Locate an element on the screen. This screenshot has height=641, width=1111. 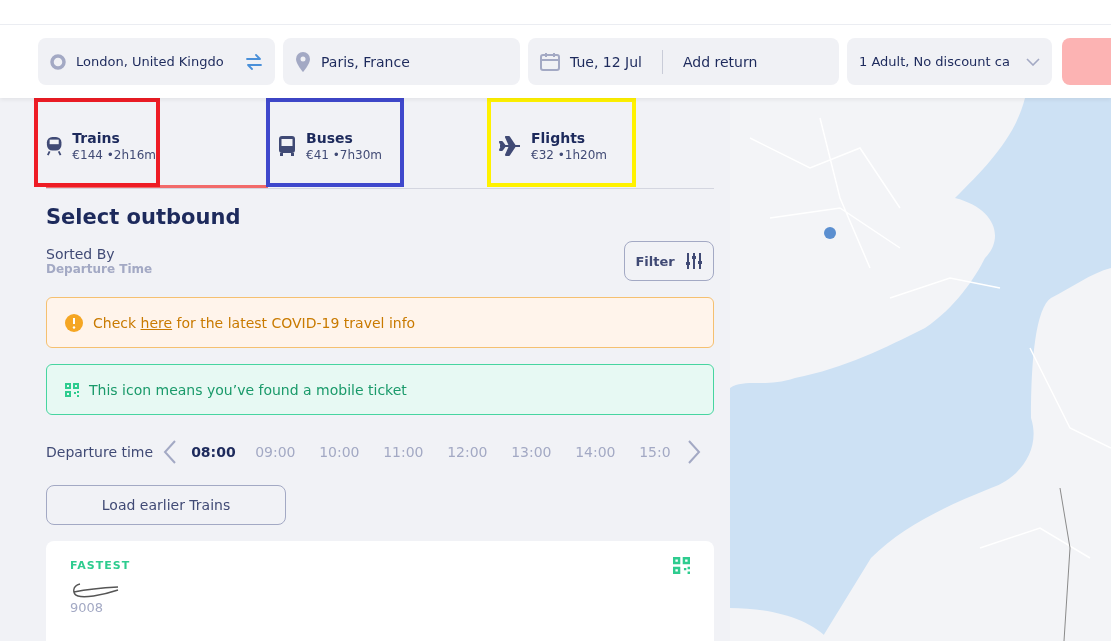
mode-tab: Trains €144 •2h16m is located at coordinates (101, 146).